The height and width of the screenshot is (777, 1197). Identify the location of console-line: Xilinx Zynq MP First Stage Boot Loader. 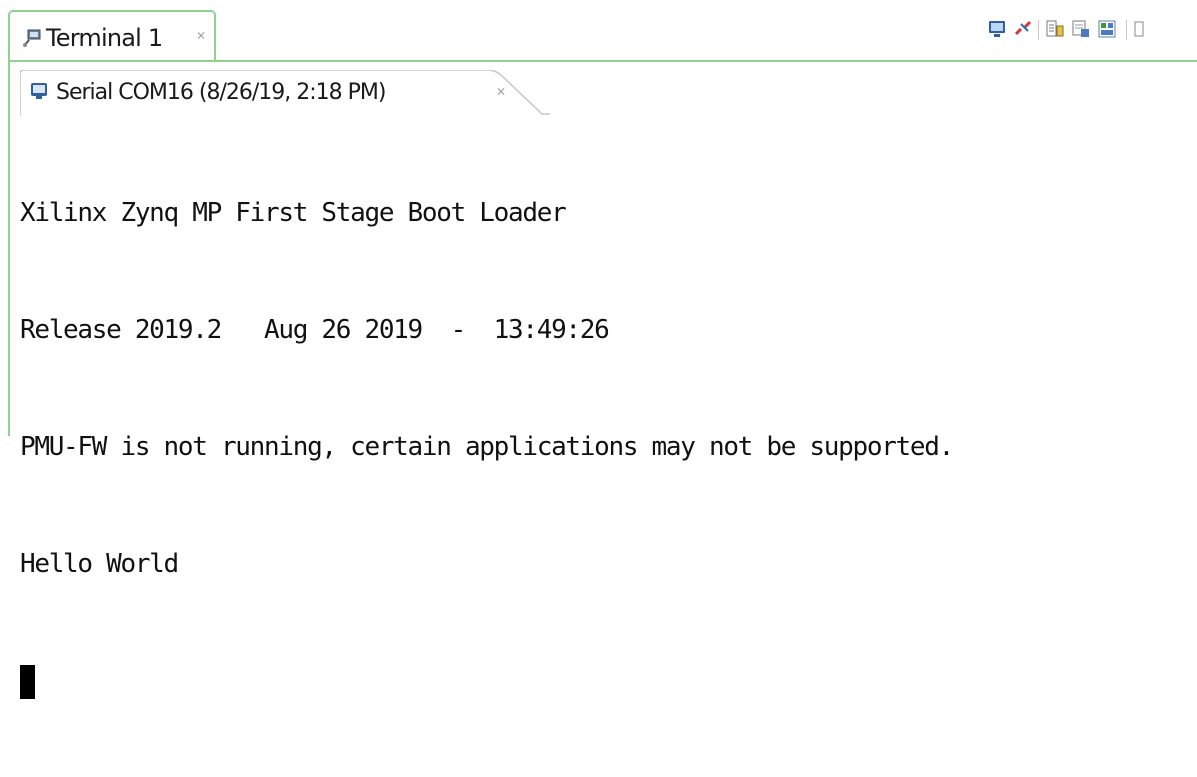
(293, 213).